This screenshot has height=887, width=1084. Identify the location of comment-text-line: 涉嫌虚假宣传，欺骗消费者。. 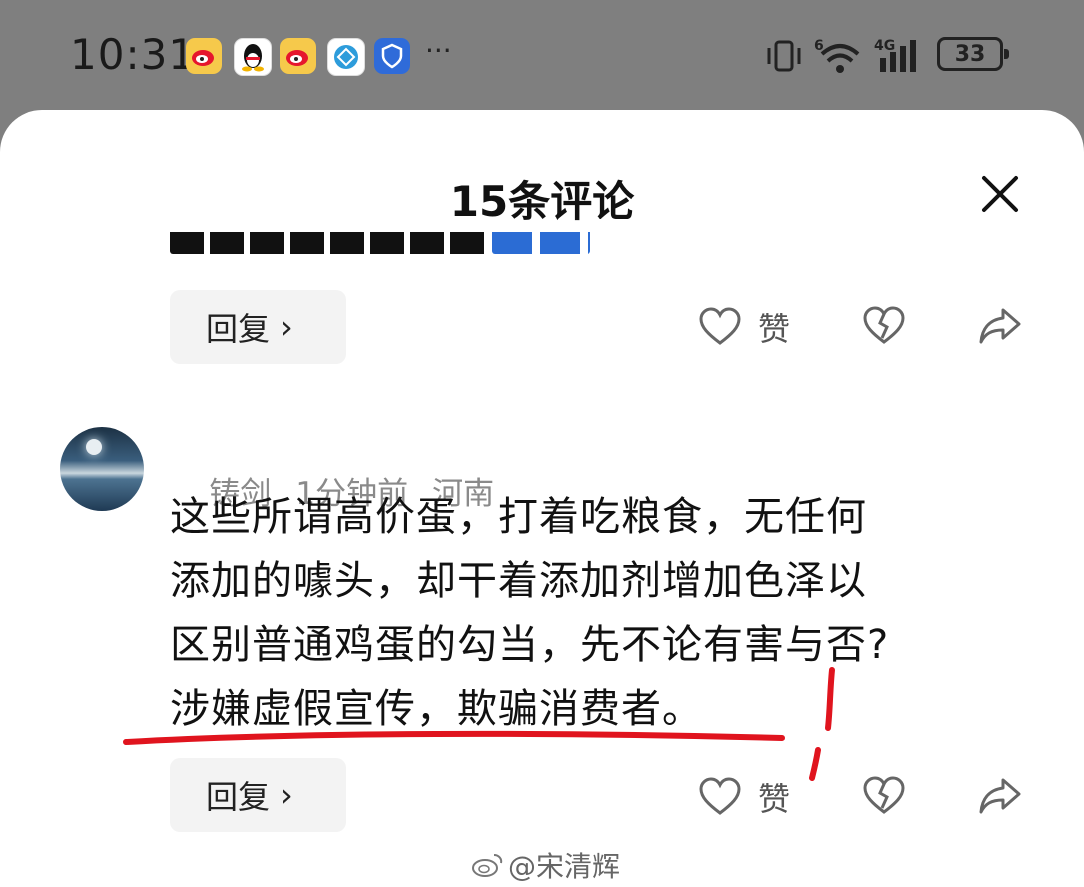
(436, 709).